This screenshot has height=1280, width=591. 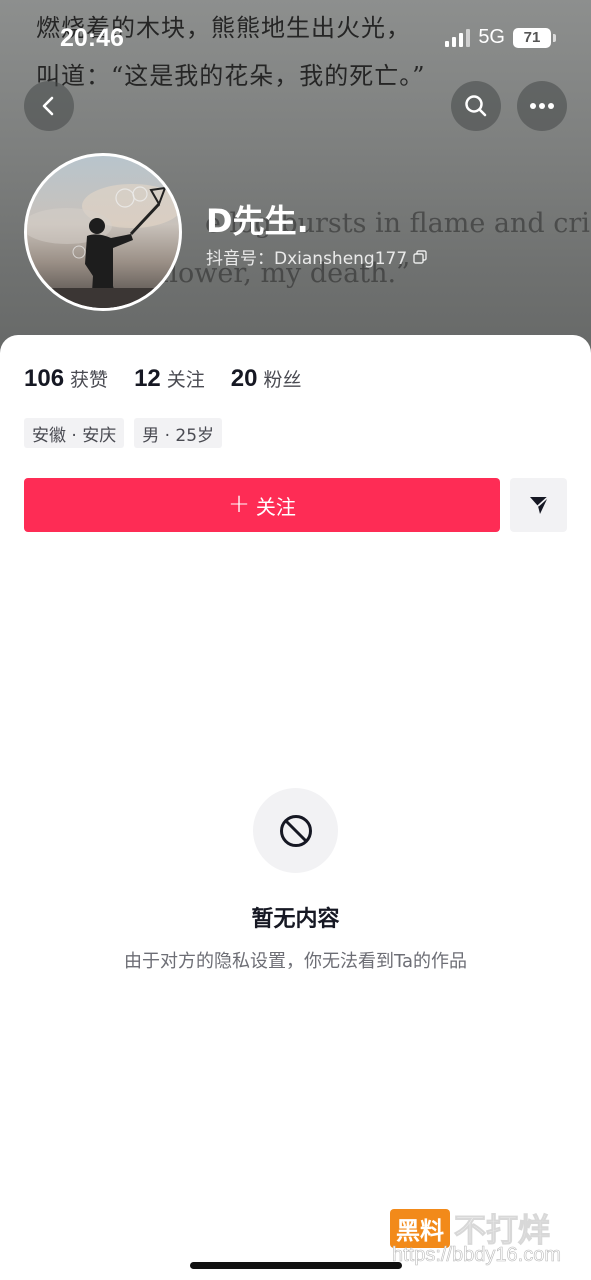 What do you see at coordinates (244, 378) in the screenshot?
I see `stat-value: 20` at bounding box center [244, 378].